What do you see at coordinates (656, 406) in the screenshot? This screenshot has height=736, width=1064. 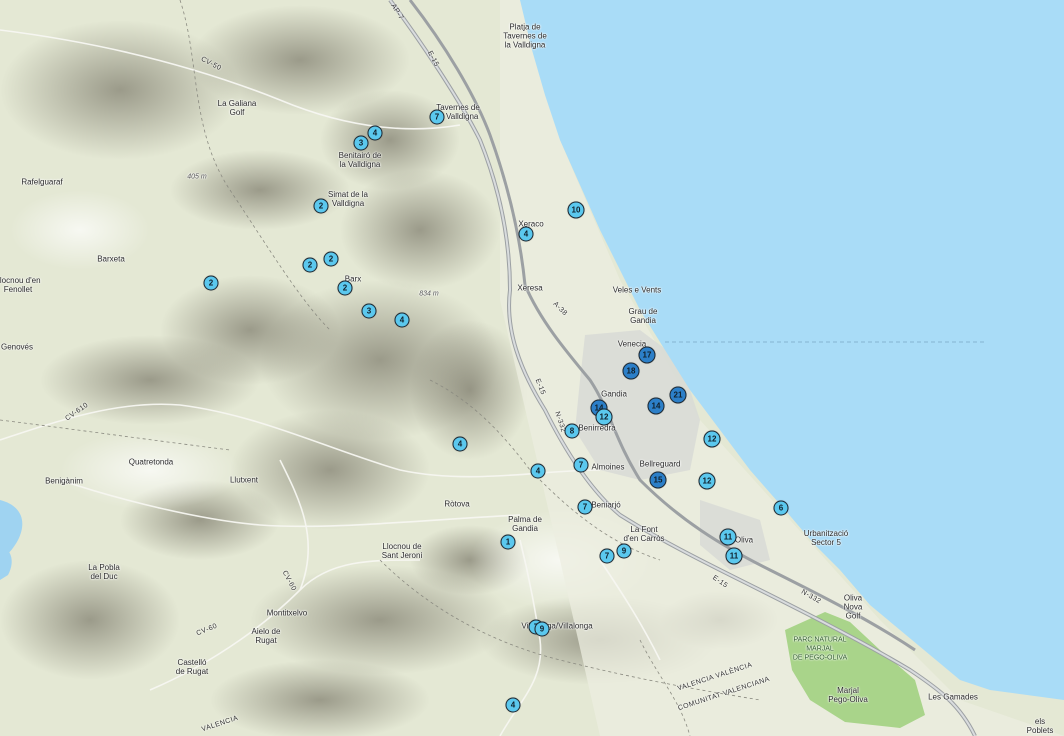 I see `cluster-marker: 14` at bounding box center [656, 406].